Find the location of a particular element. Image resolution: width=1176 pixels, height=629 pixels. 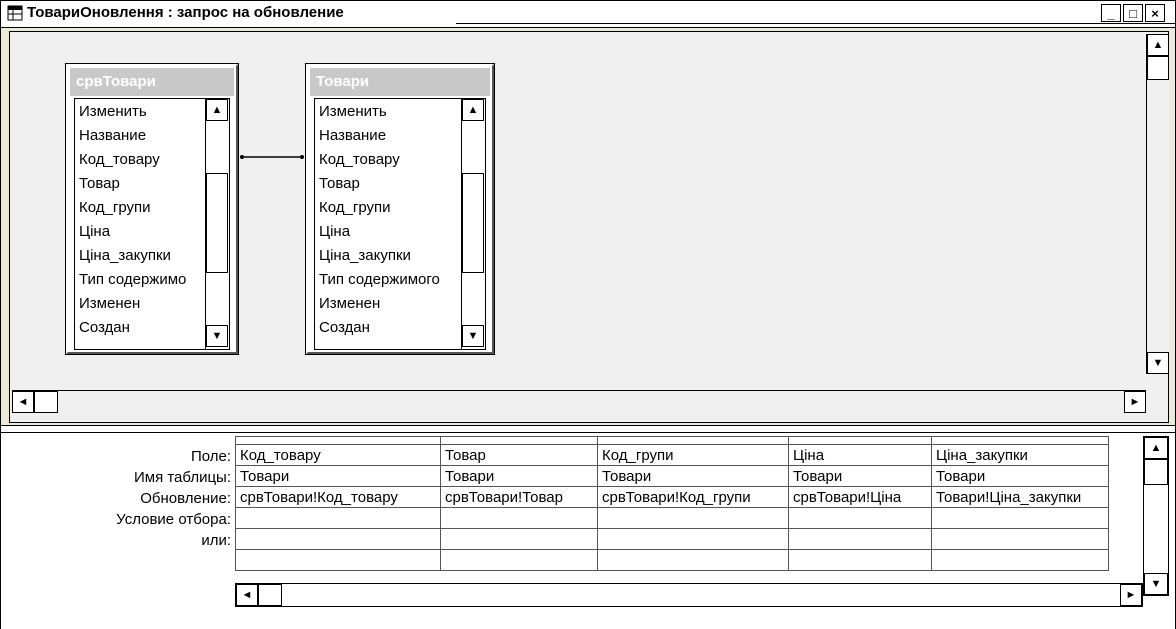

design-horizontal-scrollbar: ◄ ► is located at coordinates (579, 401).